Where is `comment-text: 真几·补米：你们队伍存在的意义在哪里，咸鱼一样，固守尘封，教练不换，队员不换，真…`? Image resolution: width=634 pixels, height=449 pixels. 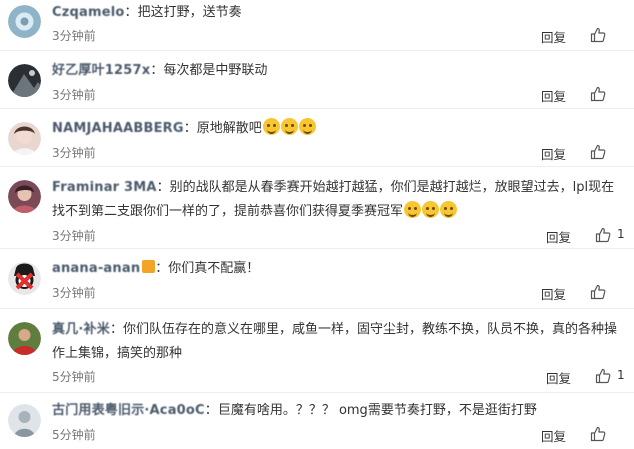 comment-text: 真几·补米：你们队伍存在的意义在哪里，咸鱼一样，固守尘封，教练不换，队员不换，真… is located at coordinates (334, 341).